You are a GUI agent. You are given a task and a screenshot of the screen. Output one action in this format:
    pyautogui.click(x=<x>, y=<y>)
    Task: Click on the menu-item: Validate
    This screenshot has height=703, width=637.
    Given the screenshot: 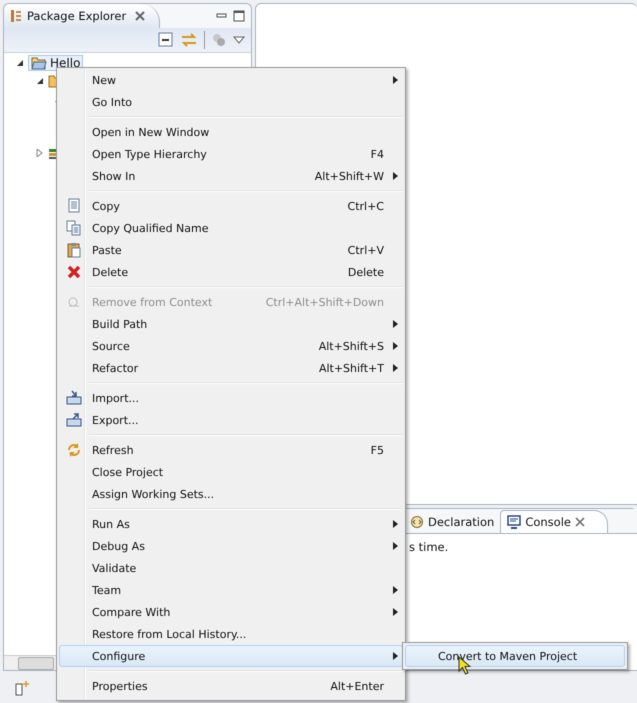 What is the action you would take?
    pyautogui.click(x=231, y=568)
    